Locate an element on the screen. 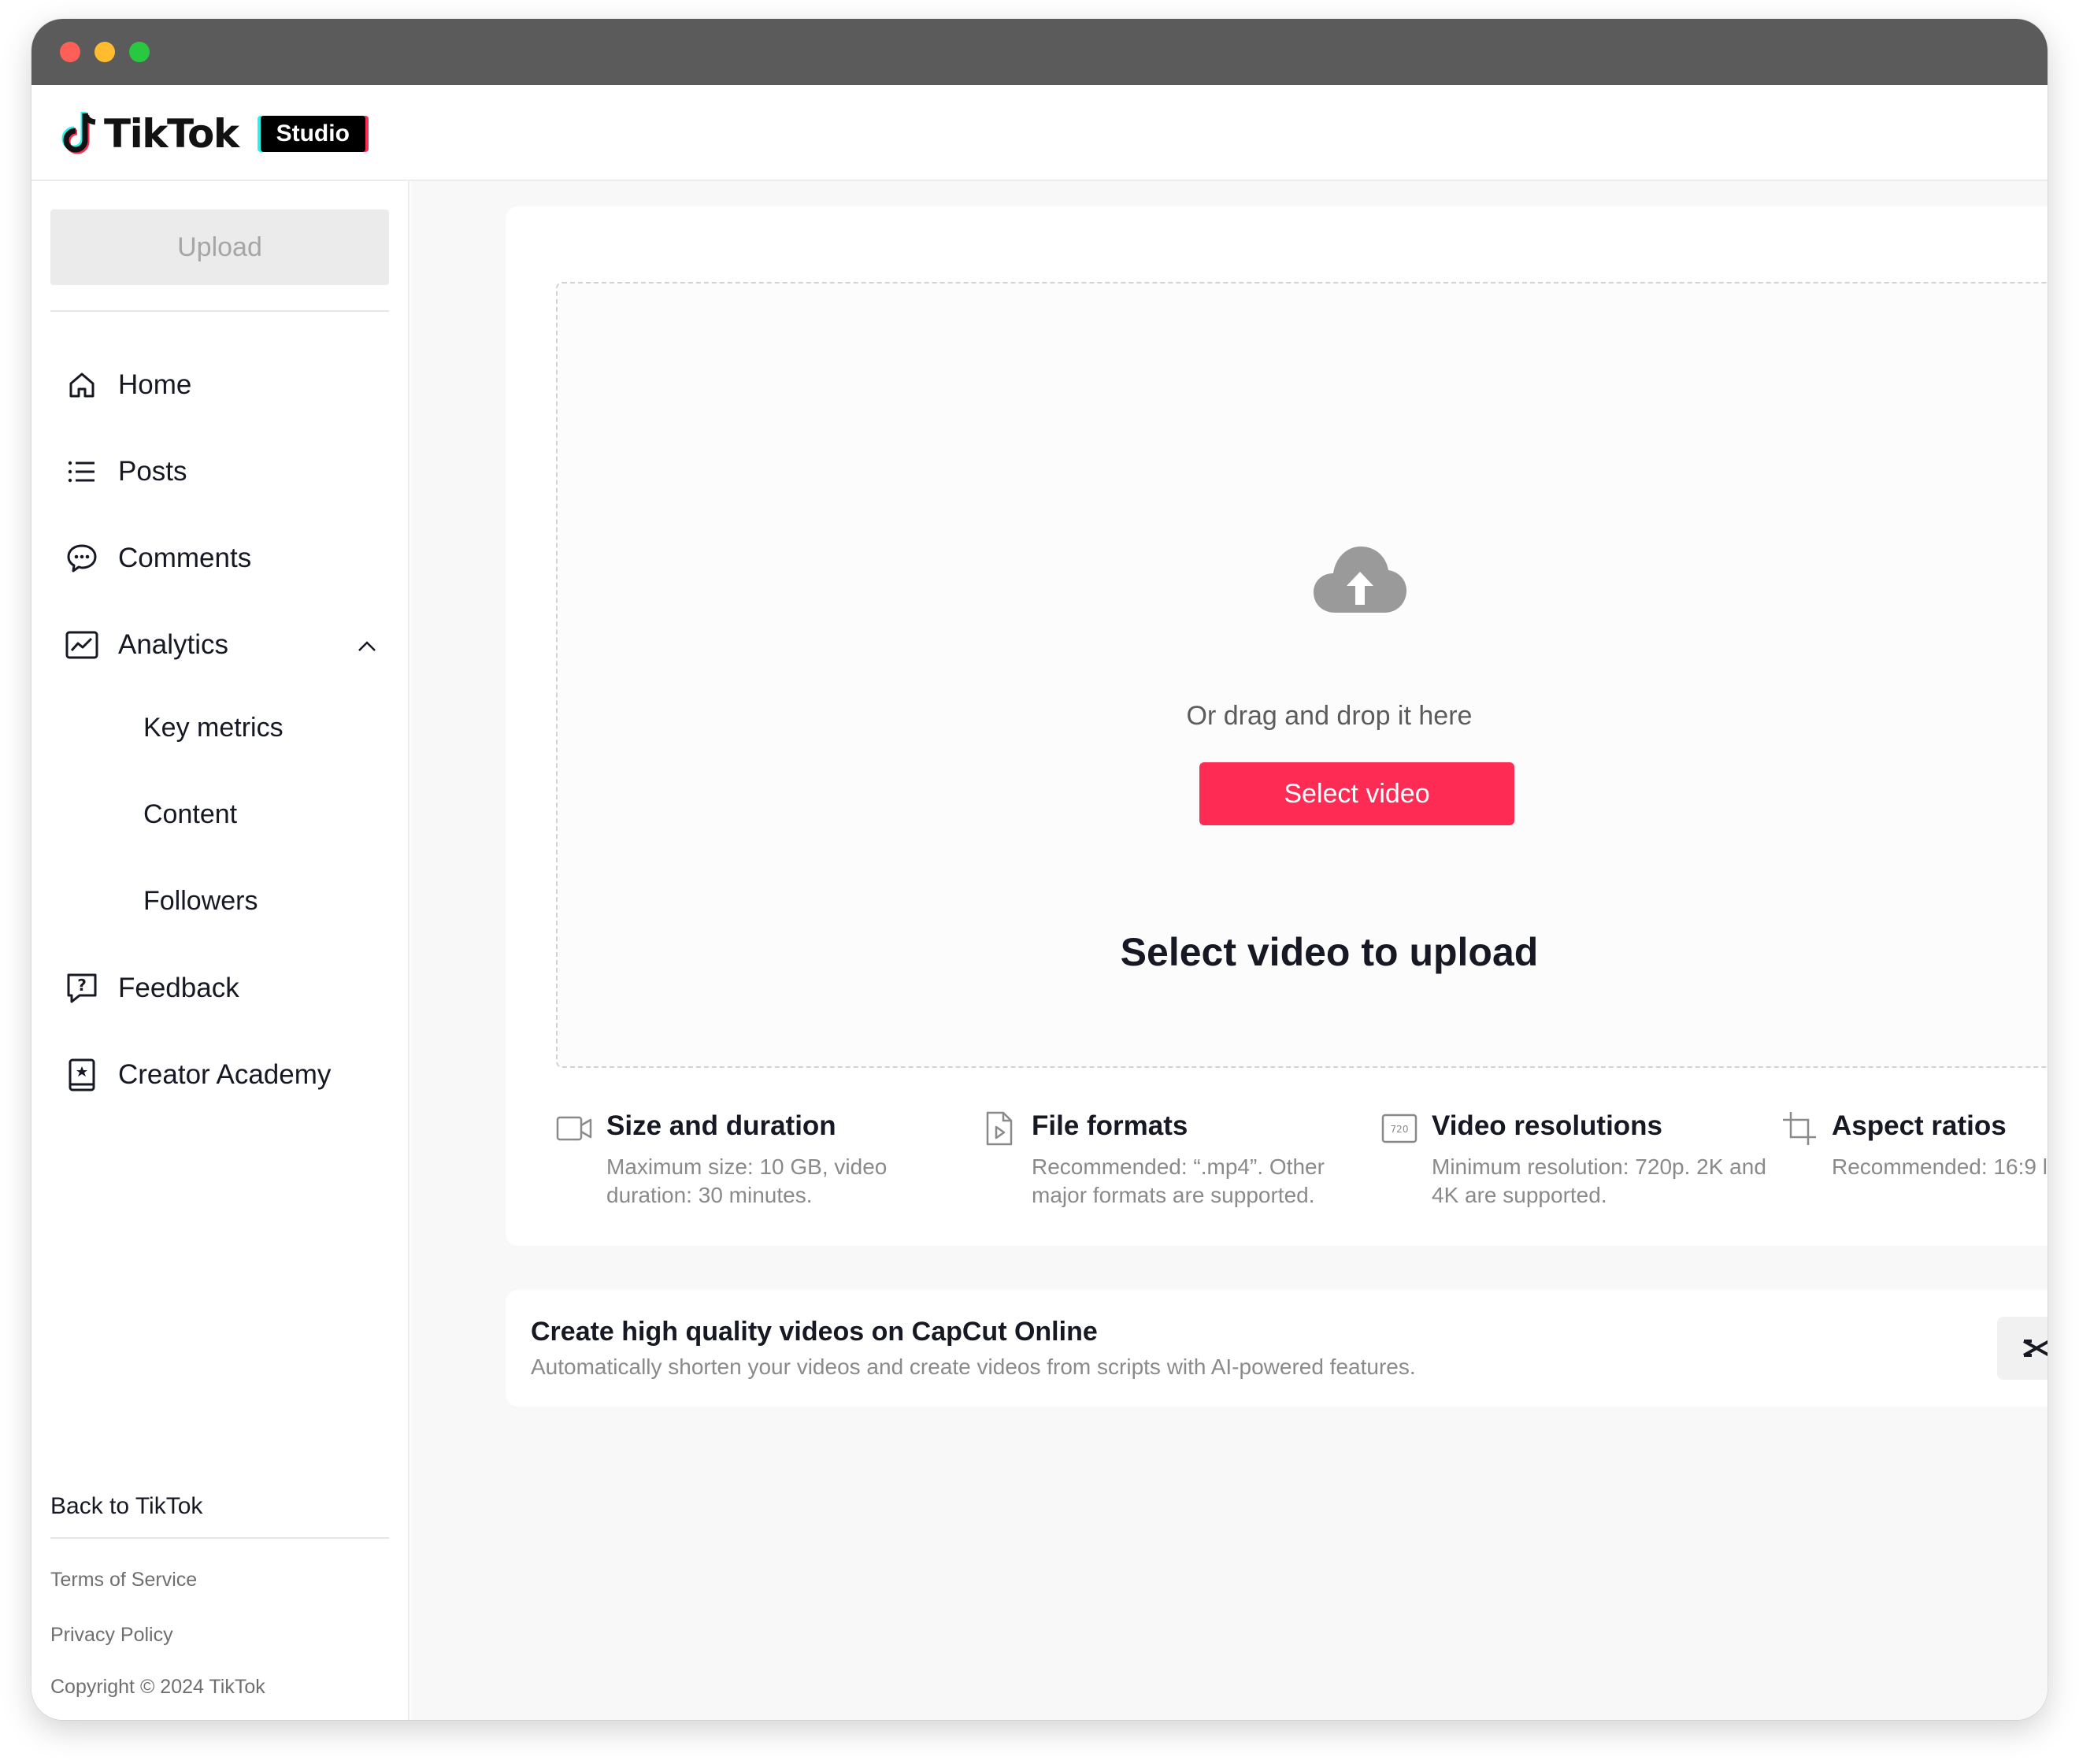  video-camera-icon is located at coordinates (574, 1128).